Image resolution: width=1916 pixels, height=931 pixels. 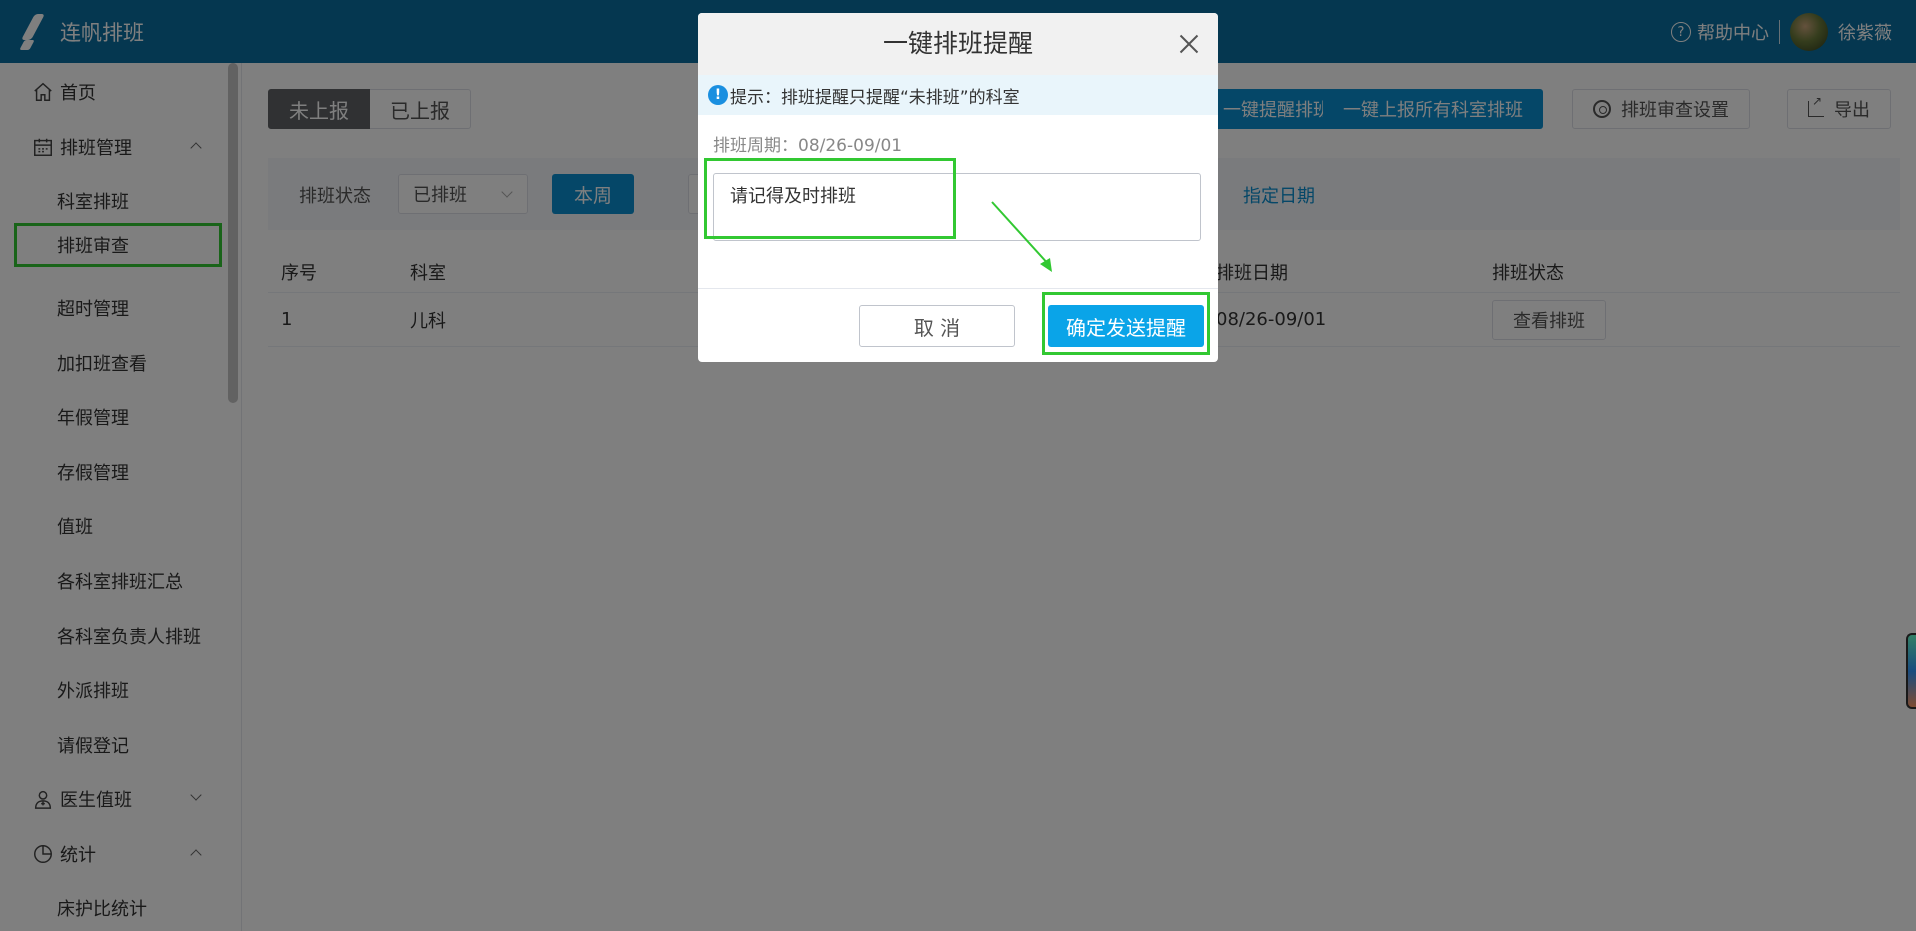 What do you see at coordinates (808, 146) in the screenshot?
I see `schedule-period: 排班周期：08/26-09/01` at bounding box center [808, 146].